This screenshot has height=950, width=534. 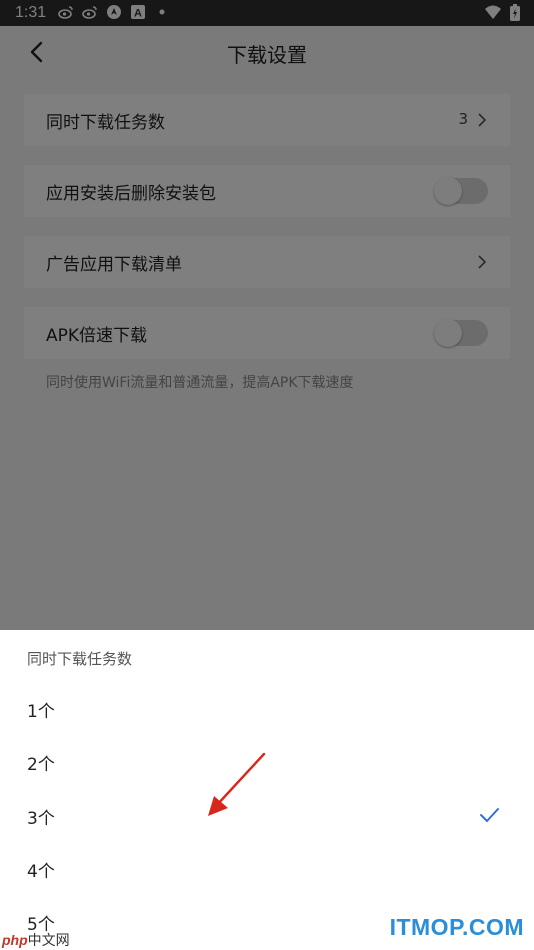 I want to click on checkmark-icon, so click(x=489, y=815).